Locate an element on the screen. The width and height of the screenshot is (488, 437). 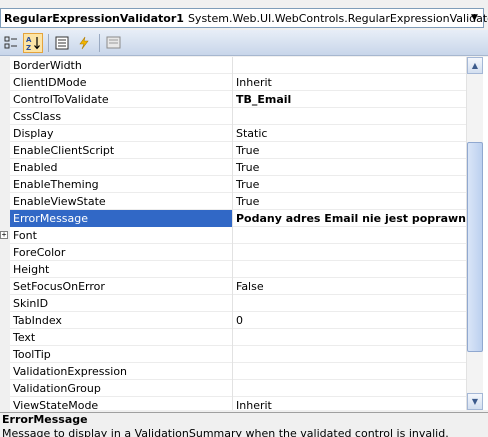
property-pages-button is located at coordinates (113, 43).